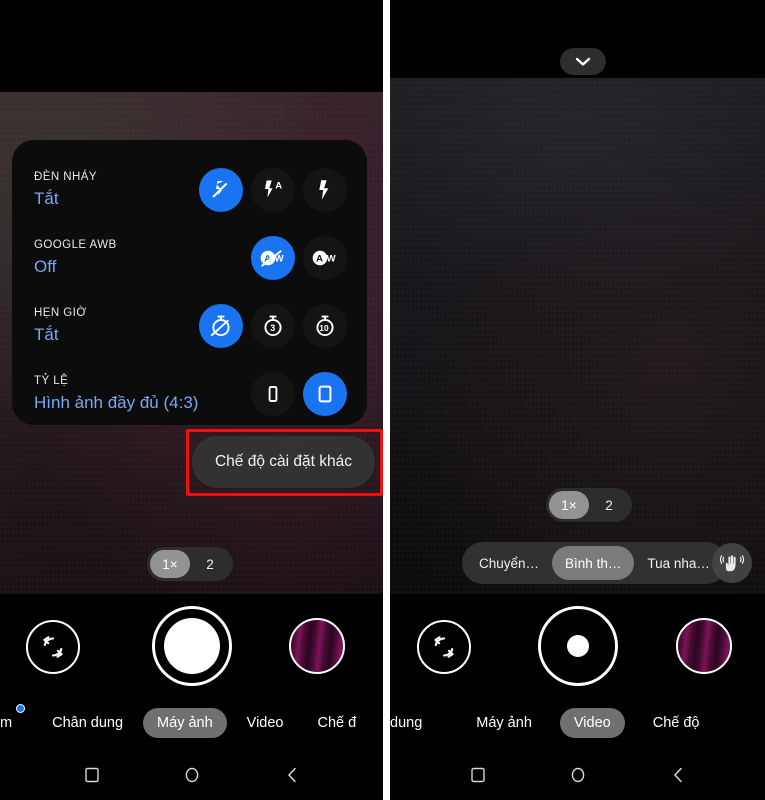 The image size is (765, 800). I want to click on awb-on-icon: A W, so click(324, 258).